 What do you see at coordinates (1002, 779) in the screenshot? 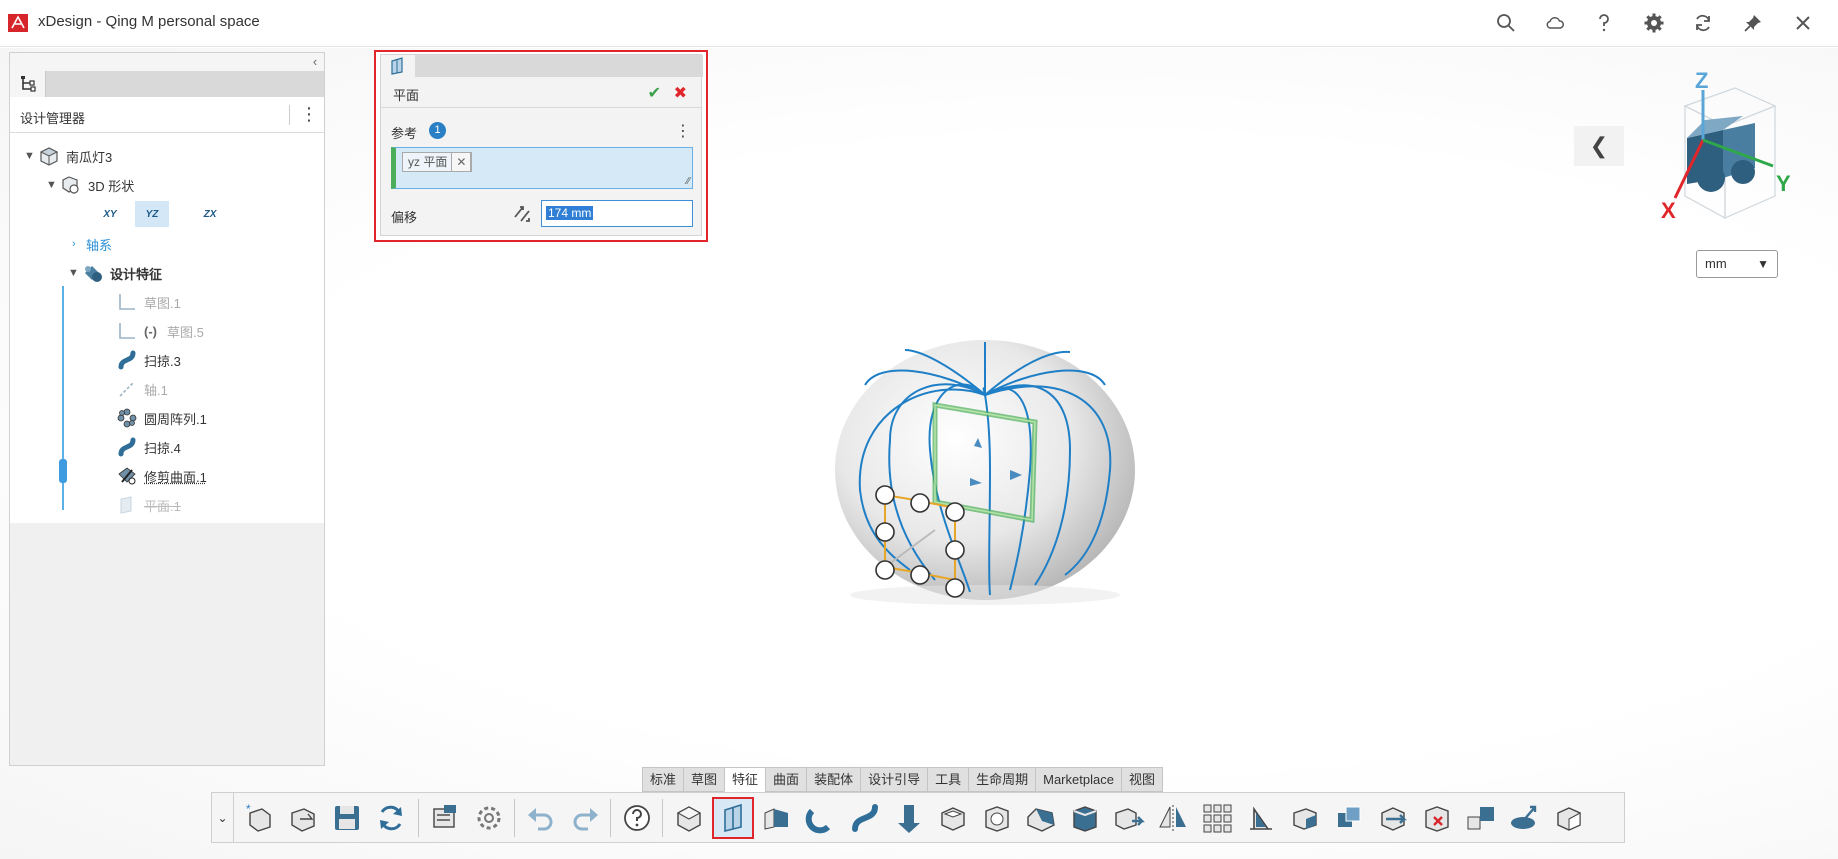
I see `tab-lifecycle: 生命周期` at bounding box center [1002, 779].